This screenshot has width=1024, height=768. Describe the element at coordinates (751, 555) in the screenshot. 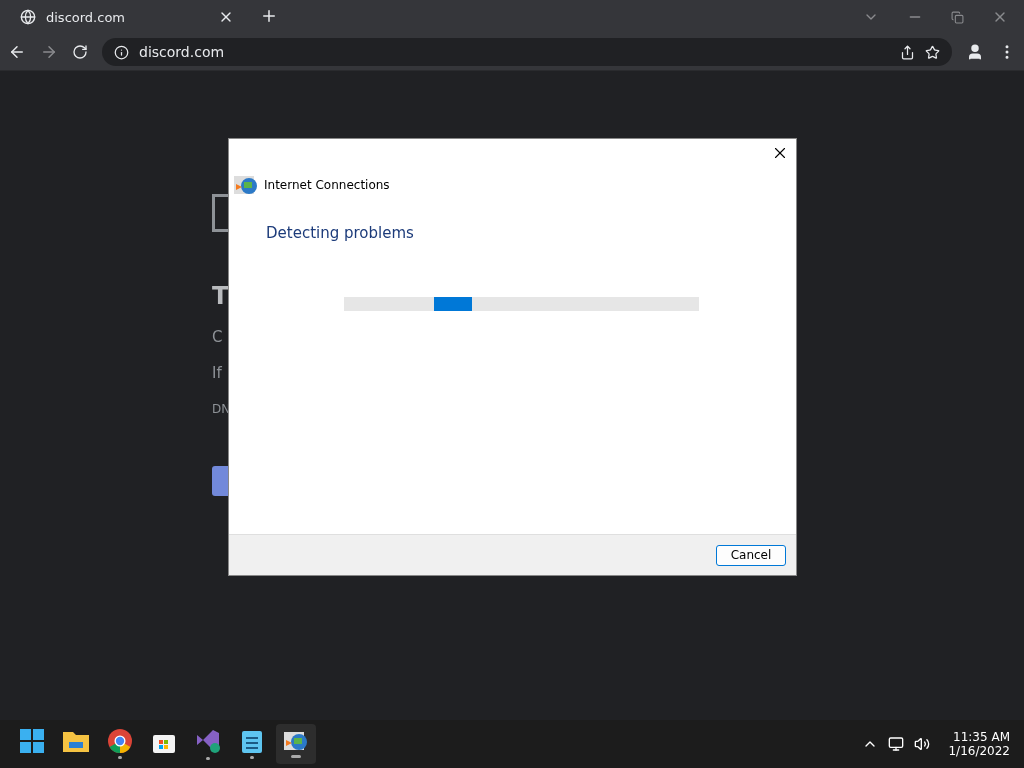

I see `cancel-button: Cancel` at that location.